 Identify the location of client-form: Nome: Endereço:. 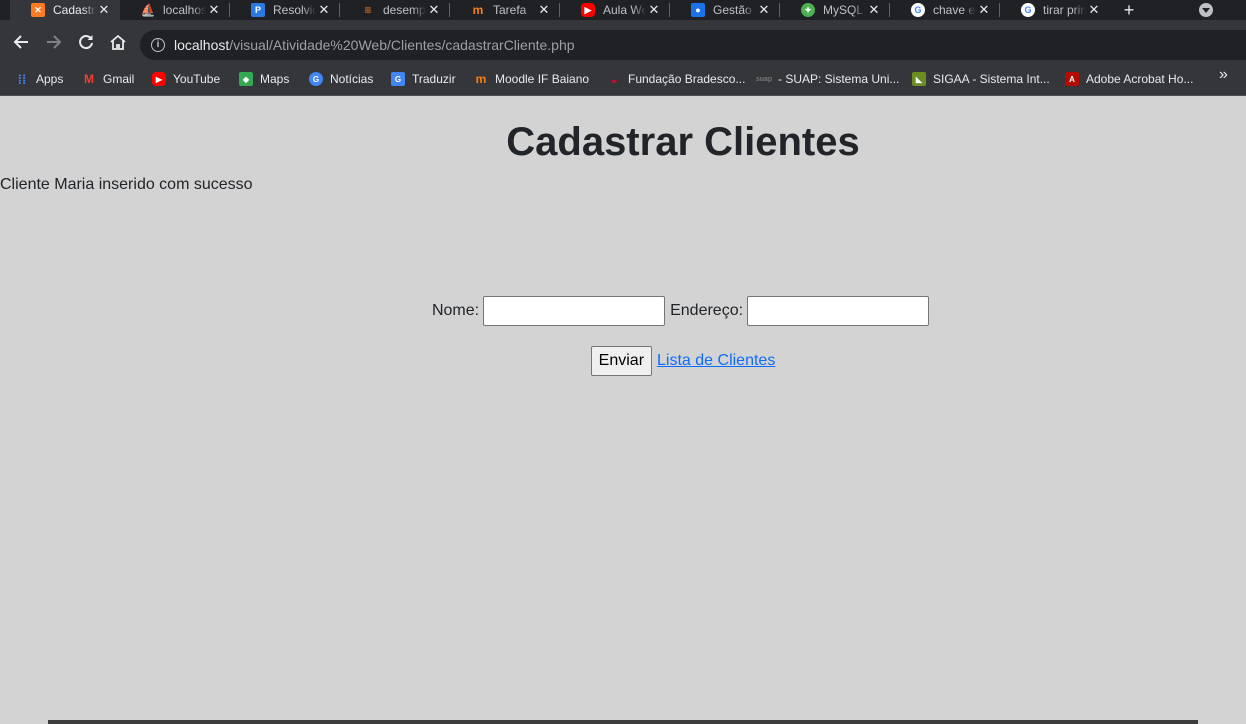
(623, 311).